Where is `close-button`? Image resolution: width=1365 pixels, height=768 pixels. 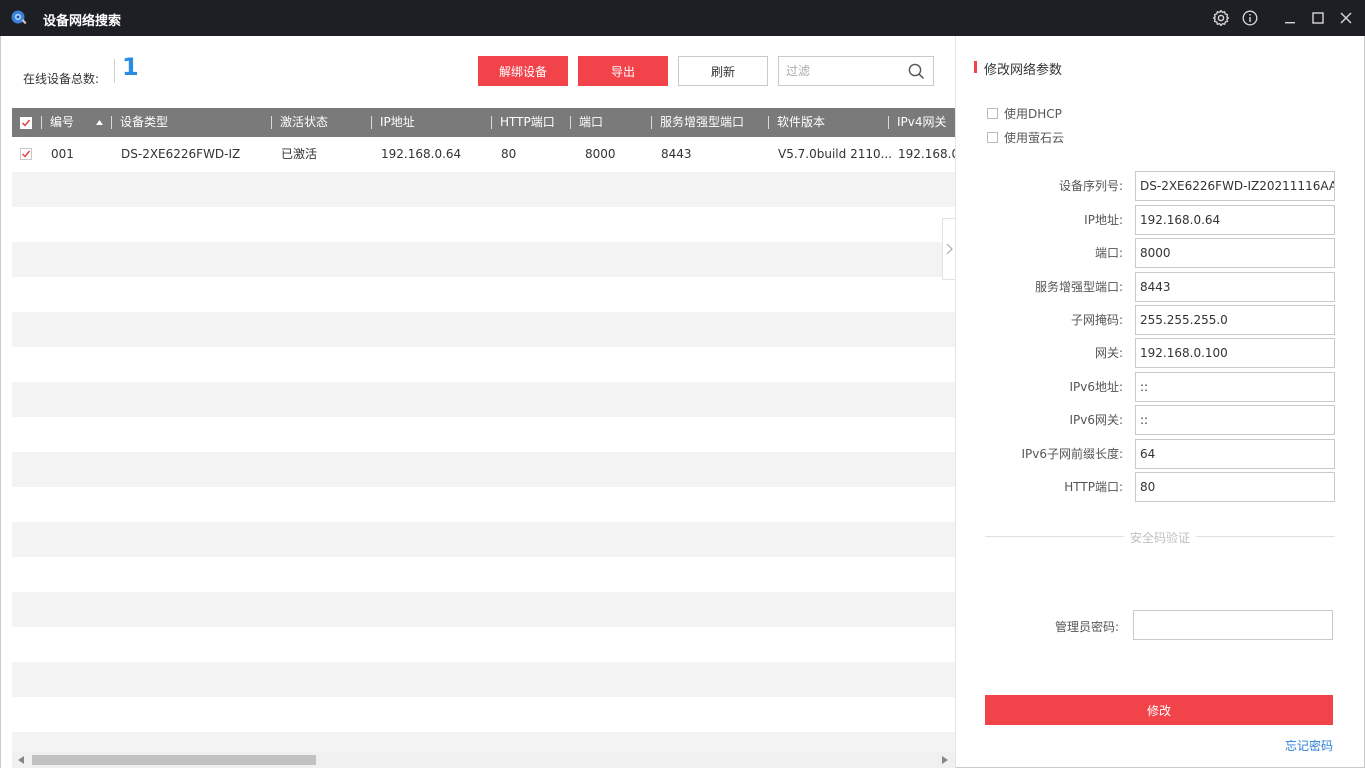
close-button is located at coordinates (1346, 18).